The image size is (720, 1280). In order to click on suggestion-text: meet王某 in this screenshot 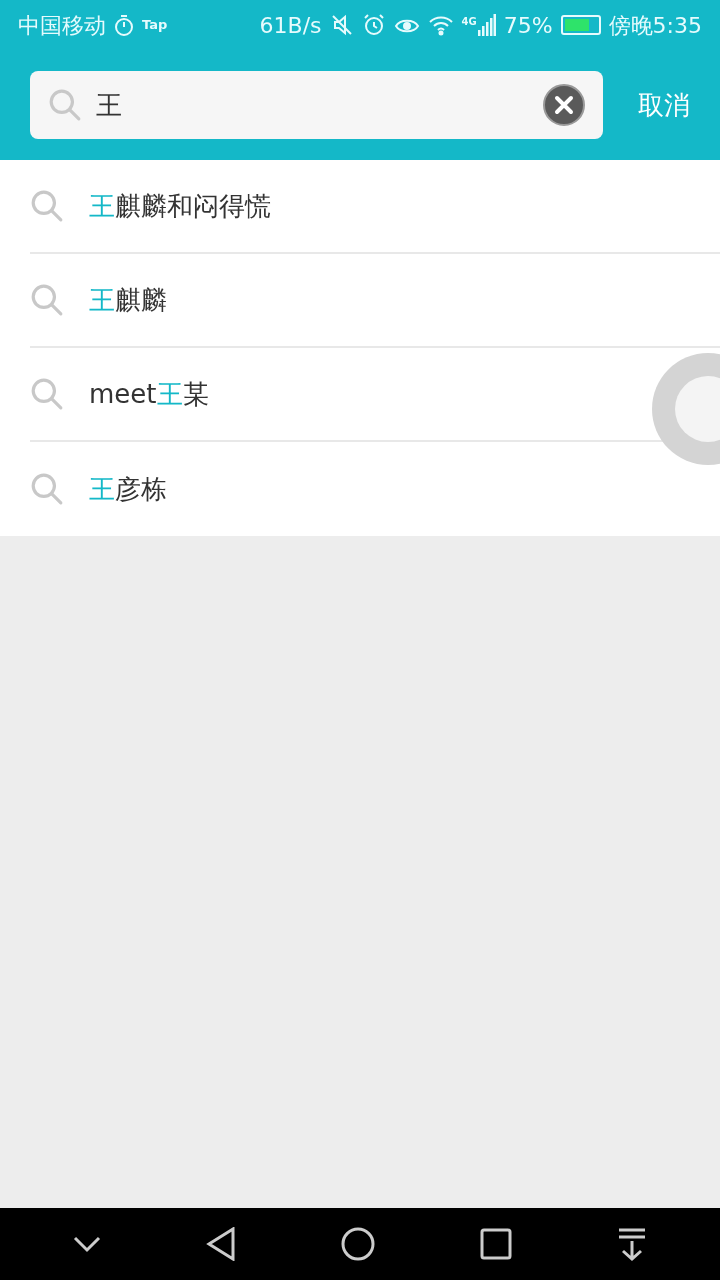, I will do `click(149, 394)`.